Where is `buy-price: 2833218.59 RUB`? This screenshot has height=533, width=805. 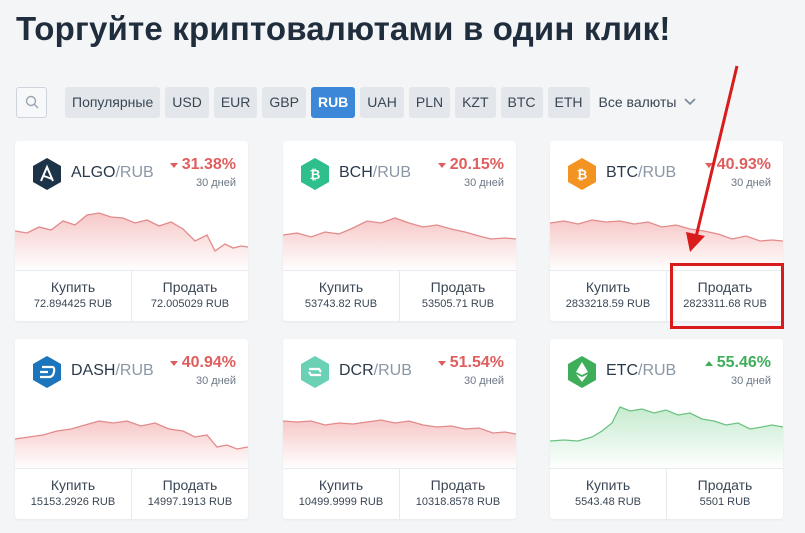 buy-price: 2833218.59 RUB is located at coordinates (608, 304).